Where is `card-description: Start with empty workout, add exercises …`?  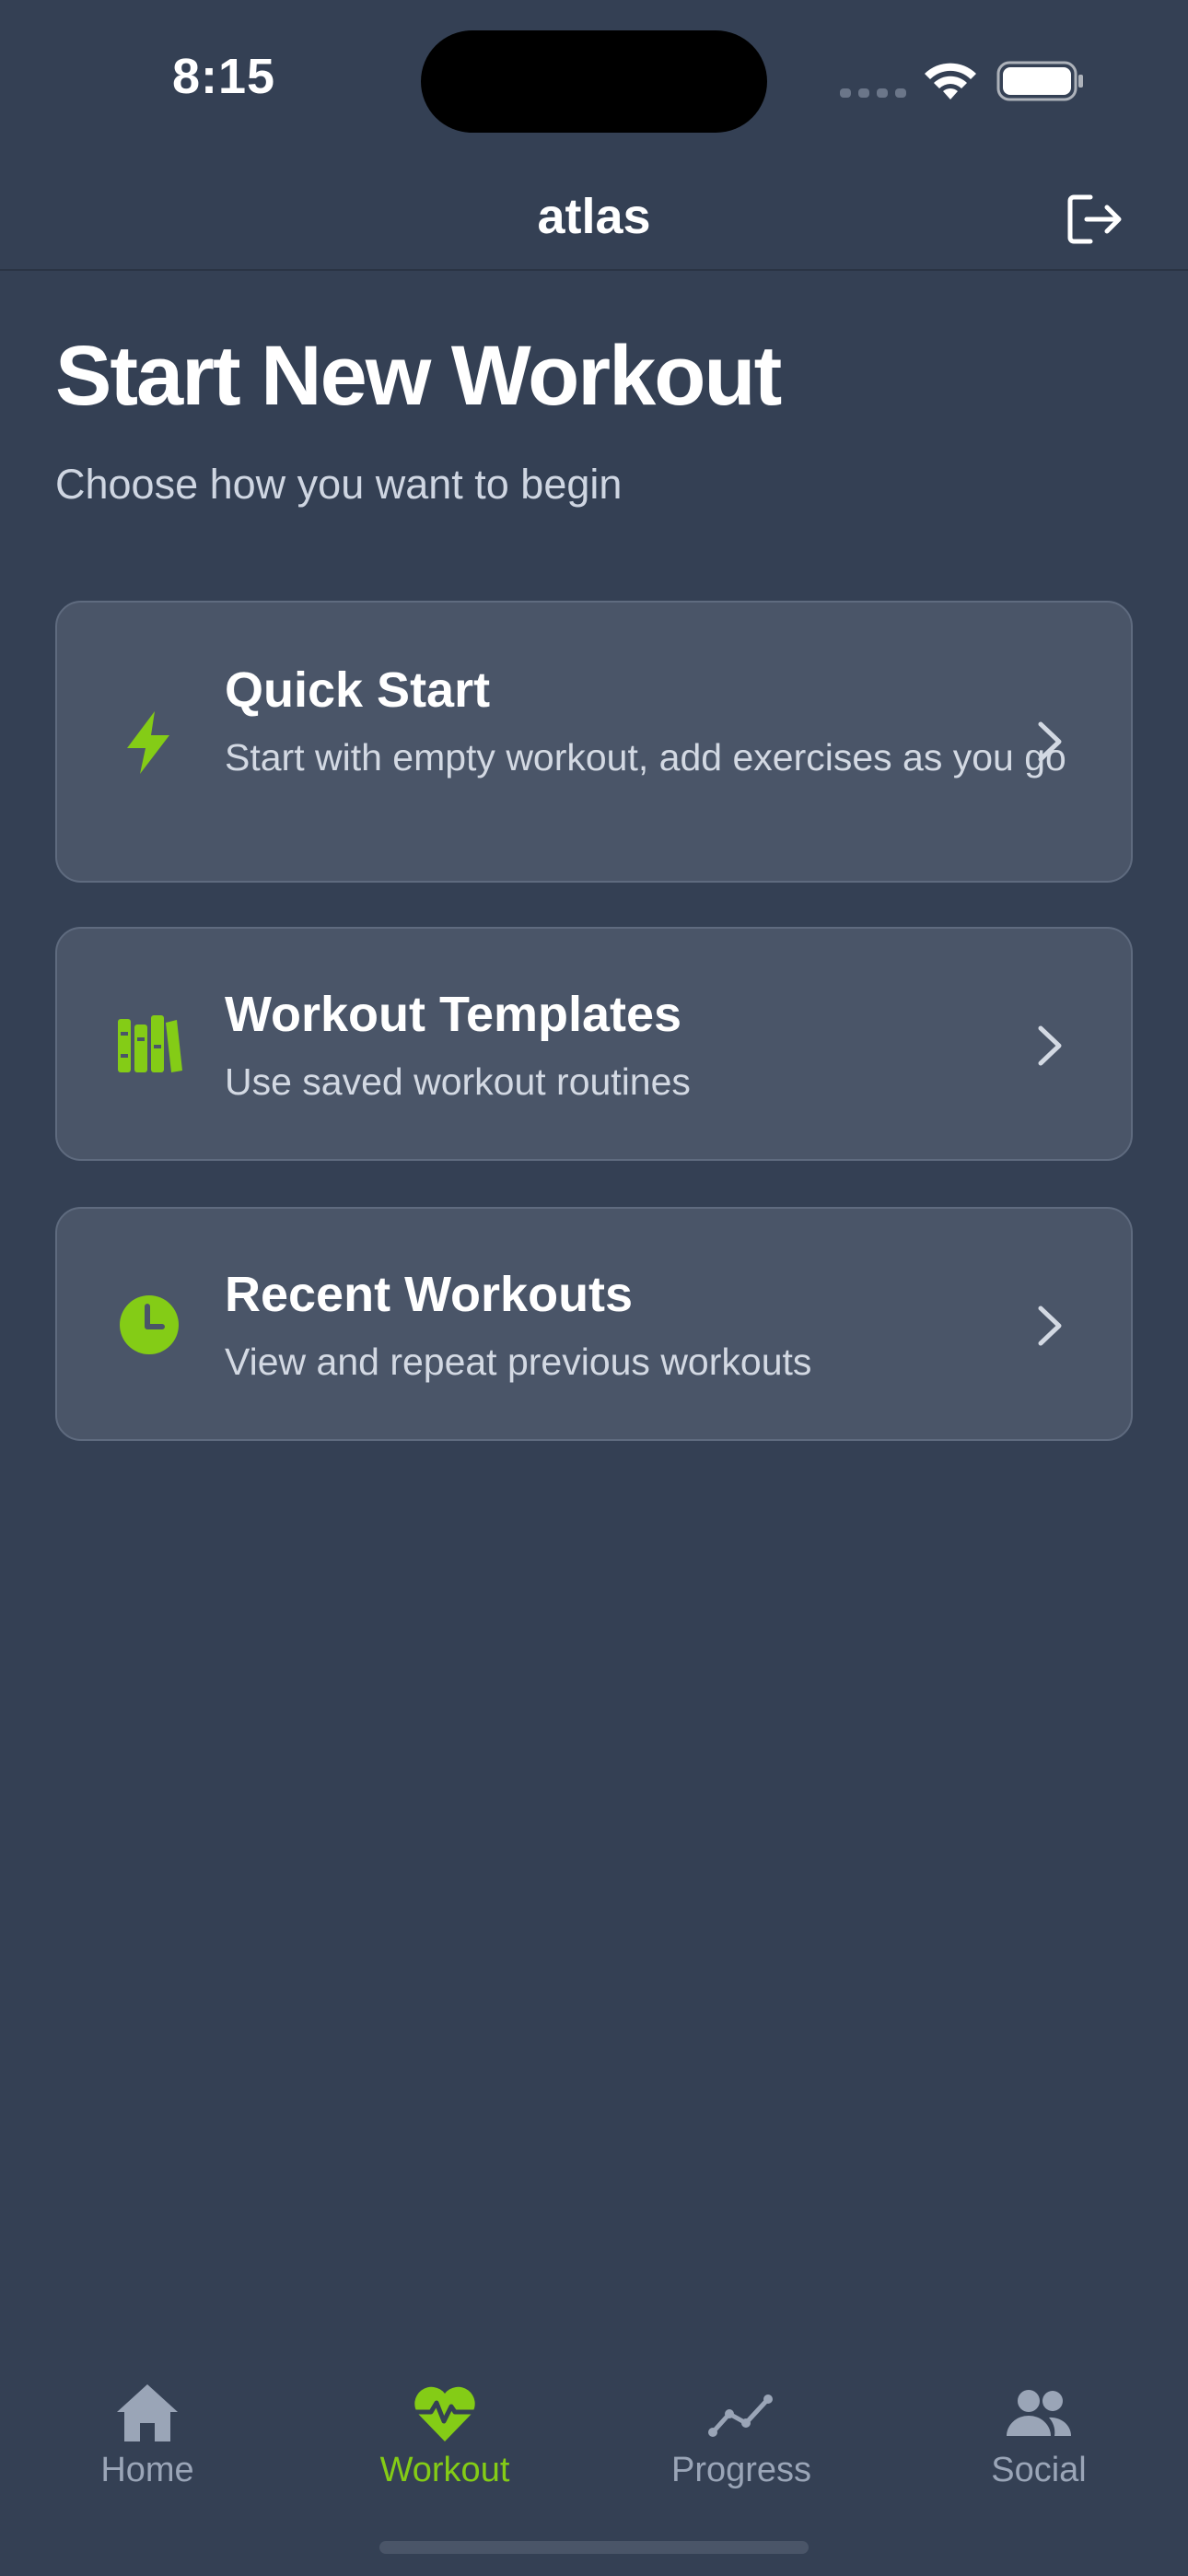 card-description: Start with empty workout, add exercises … is located at coordinates (645, 757).